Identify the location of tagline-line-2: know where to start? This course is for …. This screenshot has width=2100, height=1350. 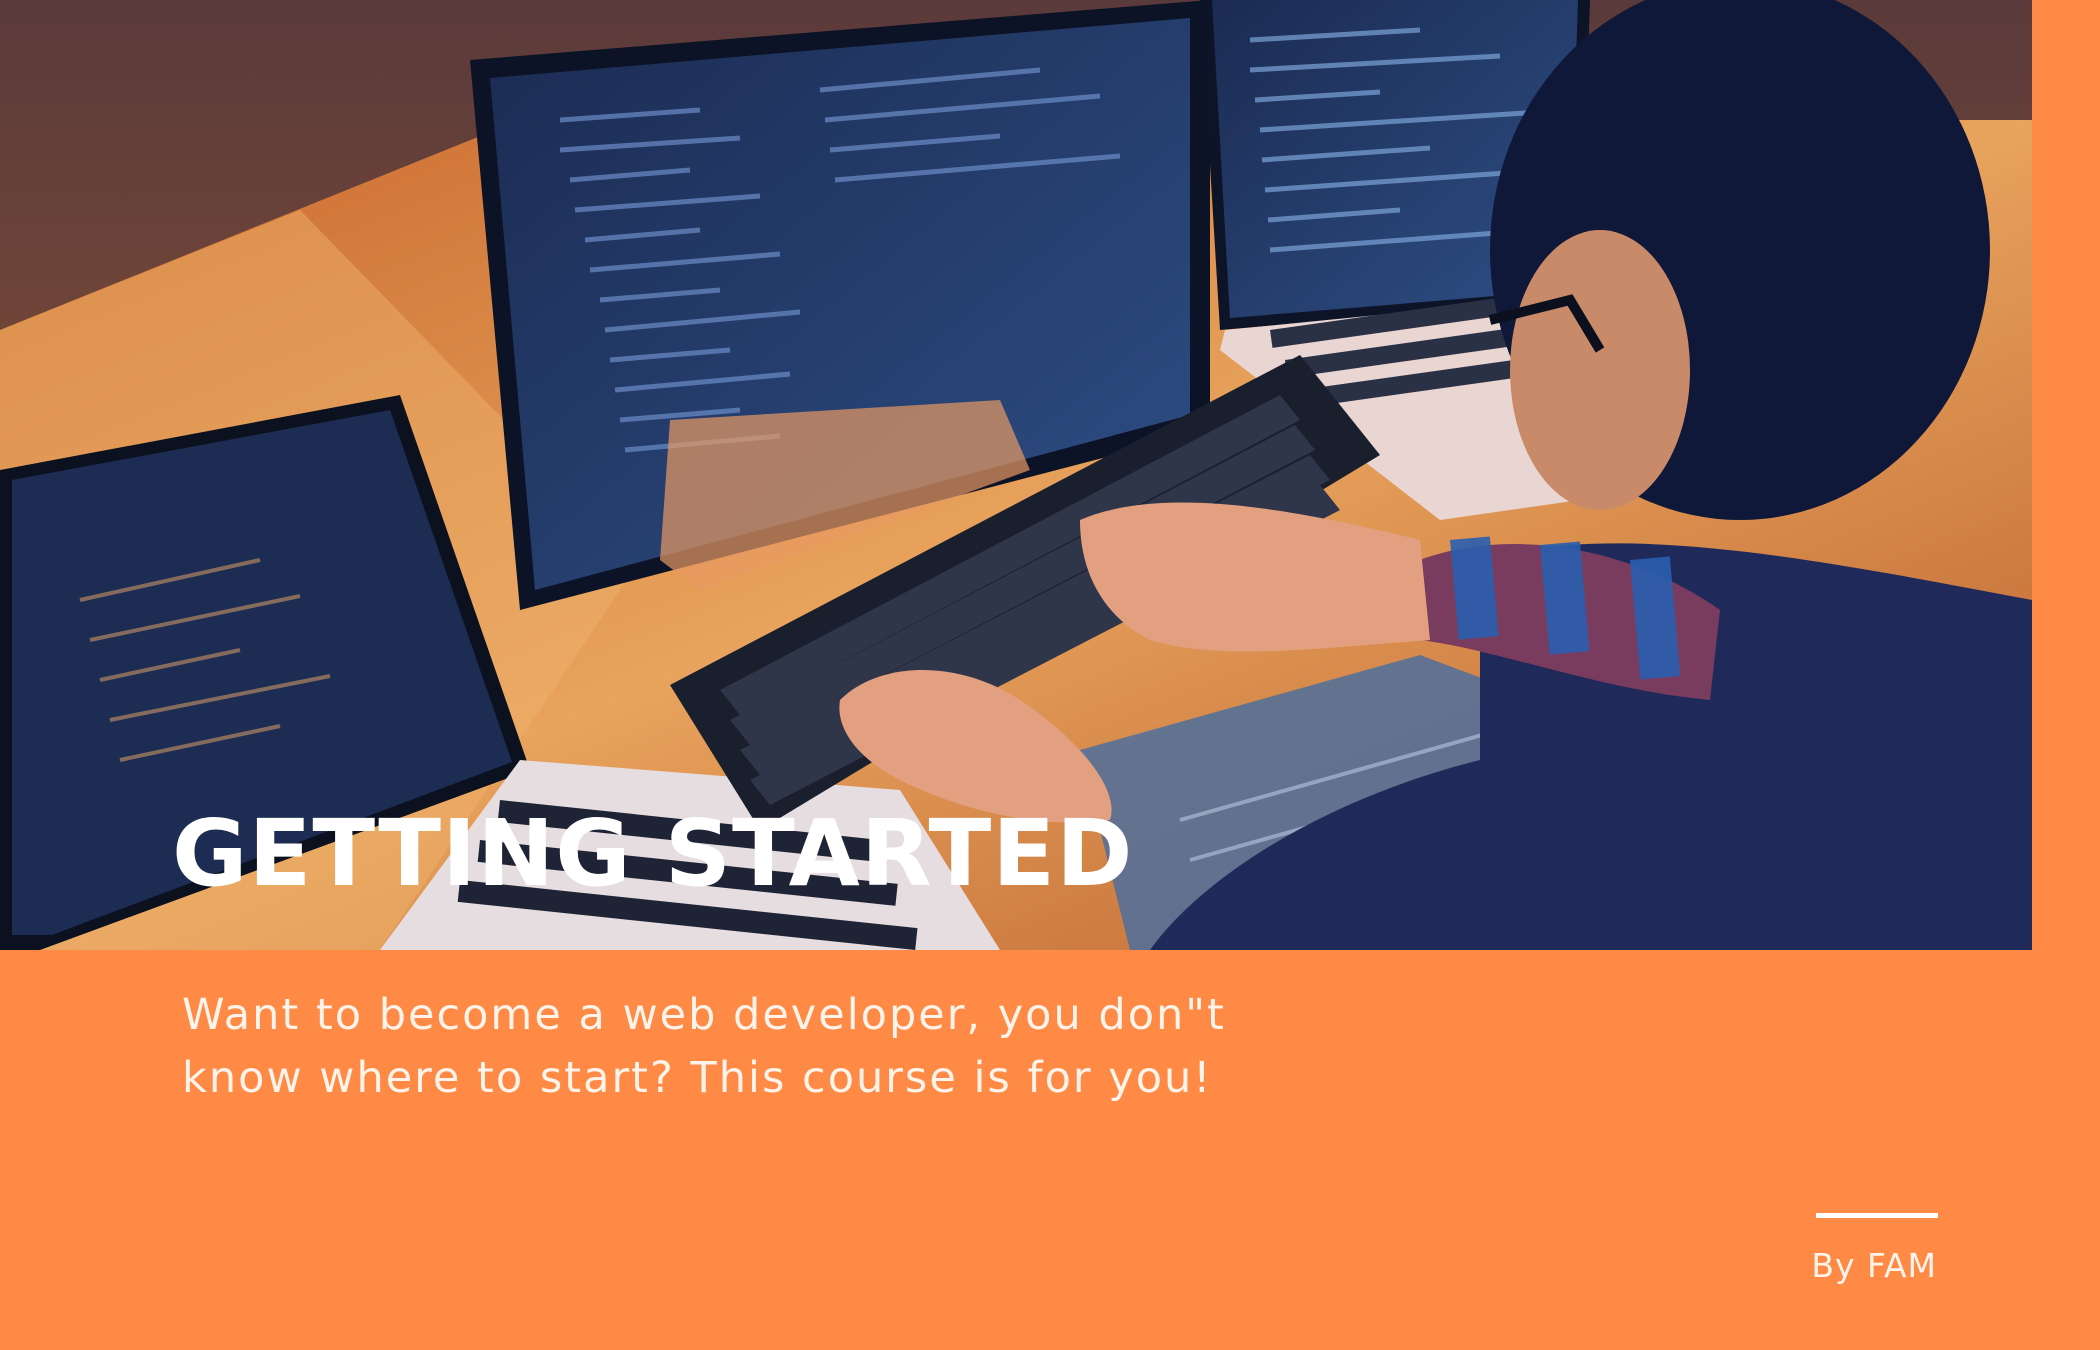
(697, 1078).